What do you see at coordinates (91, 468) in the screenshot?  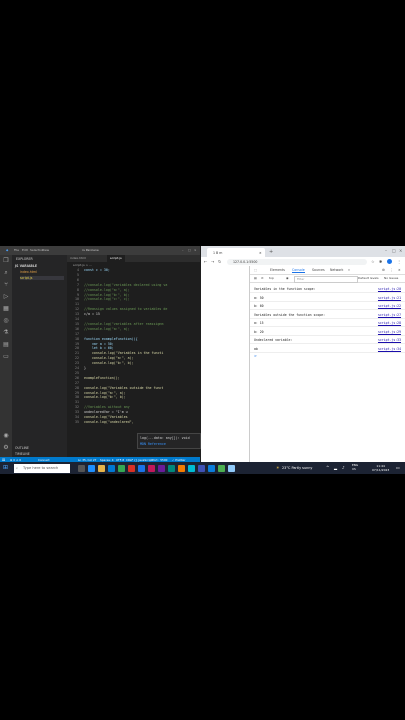 I see `edge-icon` at bounding box center [91, 468].